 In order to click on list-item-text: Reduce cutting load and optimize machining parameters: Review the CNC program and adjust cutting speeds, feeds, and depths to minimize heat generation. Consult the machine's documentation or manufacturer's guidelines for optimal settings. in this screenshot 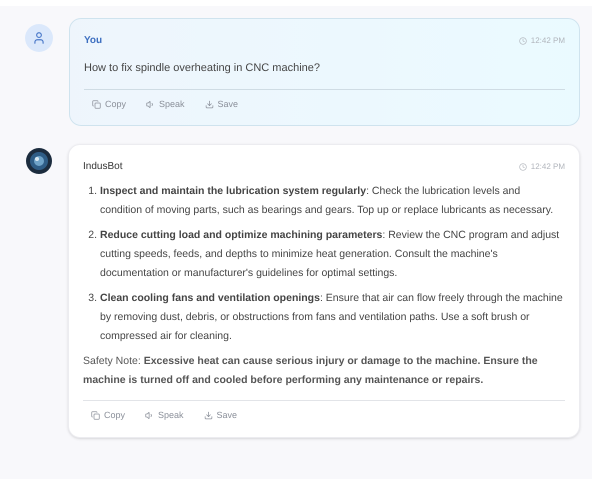, I will do `click(330, 254)`.